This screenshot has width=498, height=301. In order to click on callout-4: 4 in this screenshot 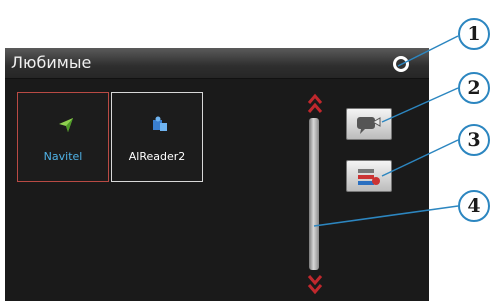, I will do `click(474, 206)`.